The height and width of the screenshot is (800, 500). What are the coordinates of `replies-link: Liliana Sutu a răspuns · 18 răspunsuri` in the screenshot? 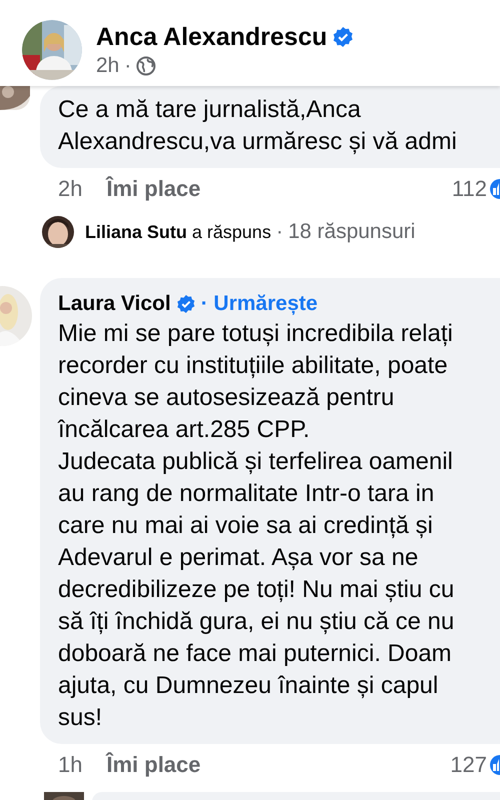 It's located at (271, 232).